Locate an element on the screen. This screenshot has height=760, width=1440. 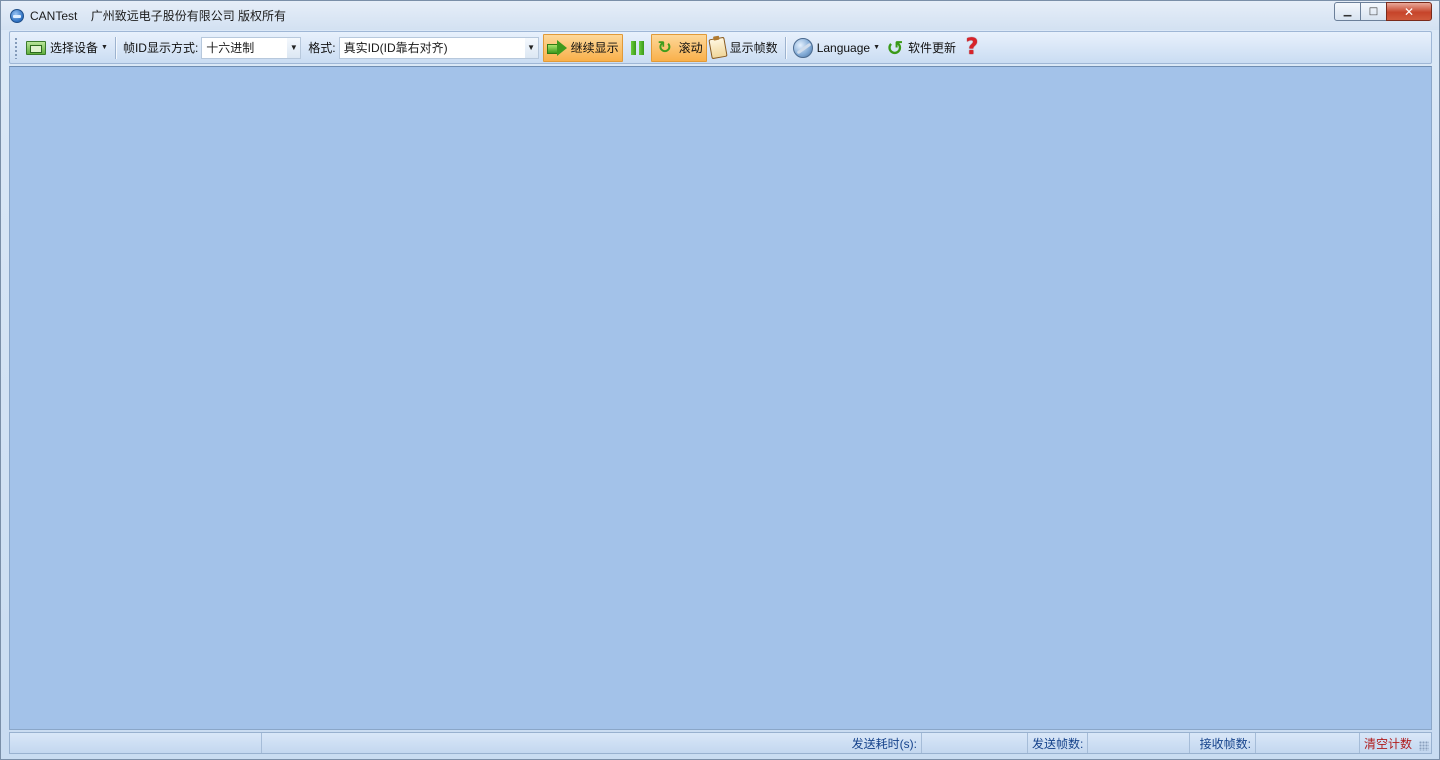
format-label: 格式: is located at coordinates (322, 48).